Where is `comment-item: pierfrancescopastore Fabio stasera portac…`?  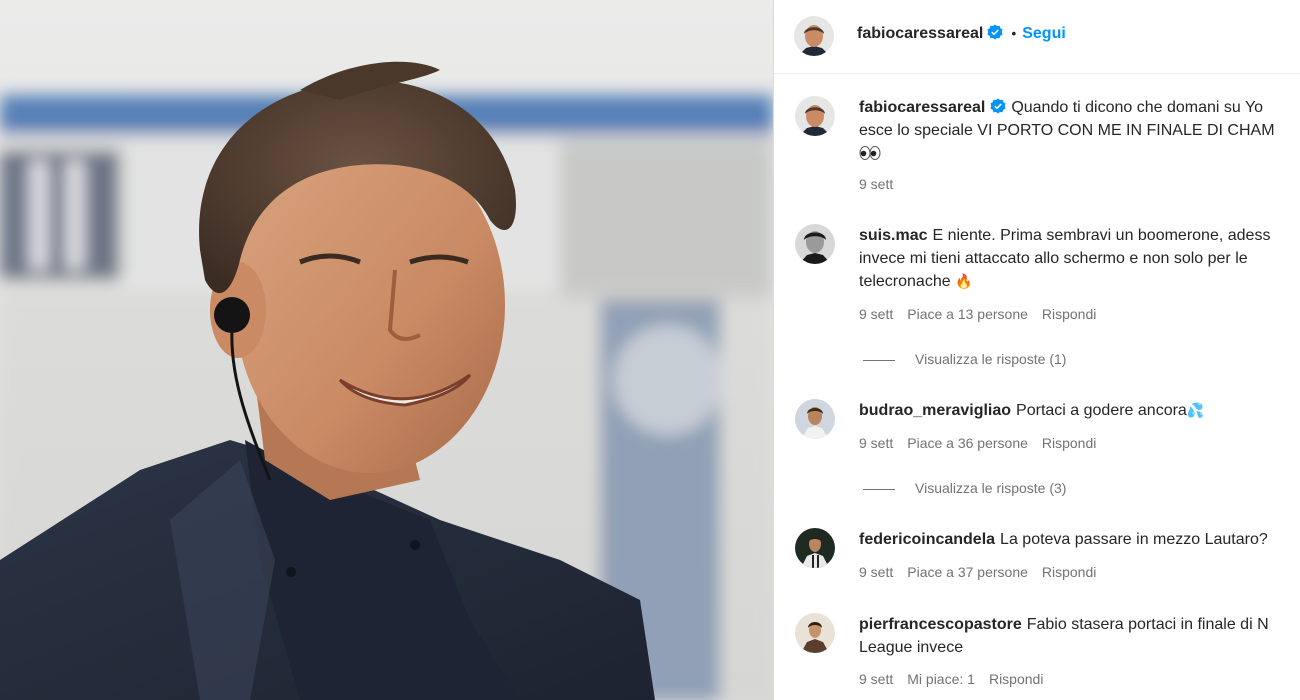
comment-item: pierfrancescopastore Fabio stasera portac… is located at coordinates (1037, 656).